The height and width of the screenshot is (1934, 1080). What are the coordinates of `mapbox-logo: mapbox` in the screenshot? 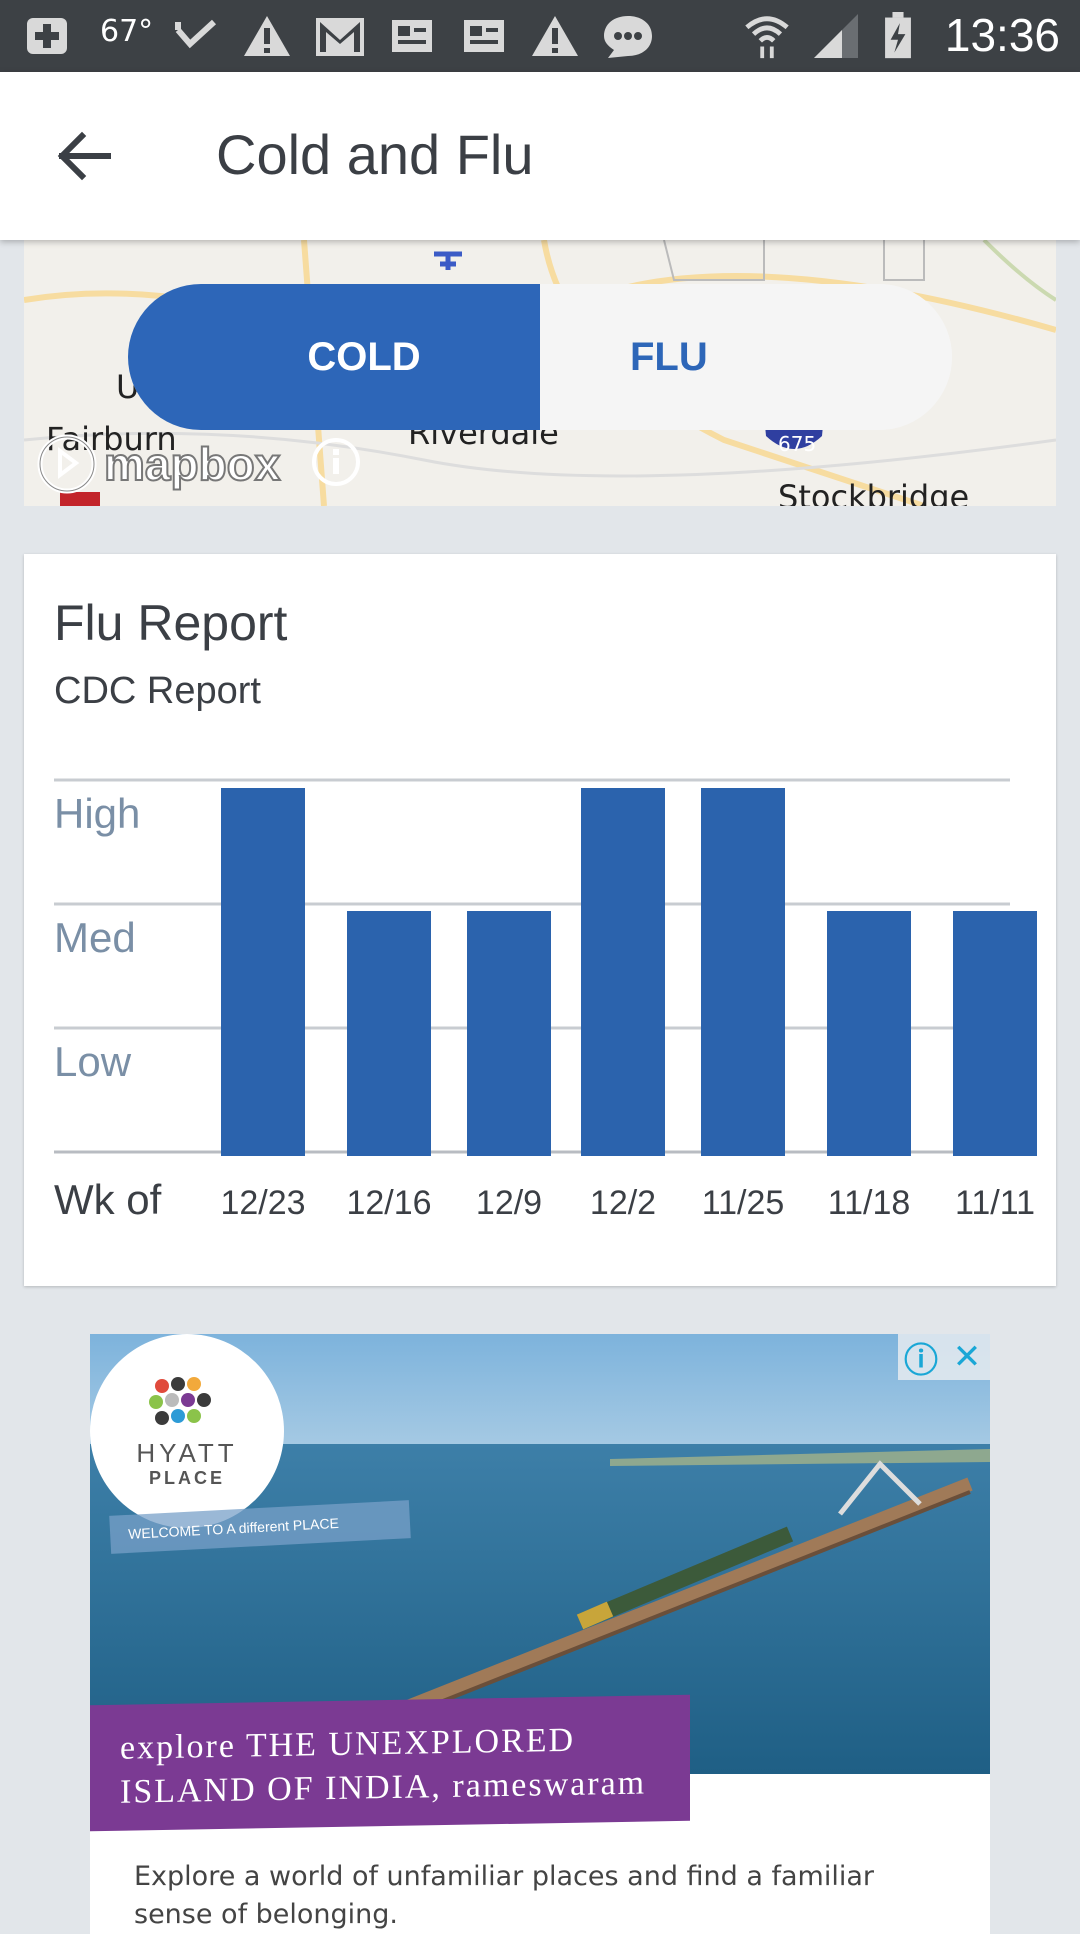 It's located at (158, 464).